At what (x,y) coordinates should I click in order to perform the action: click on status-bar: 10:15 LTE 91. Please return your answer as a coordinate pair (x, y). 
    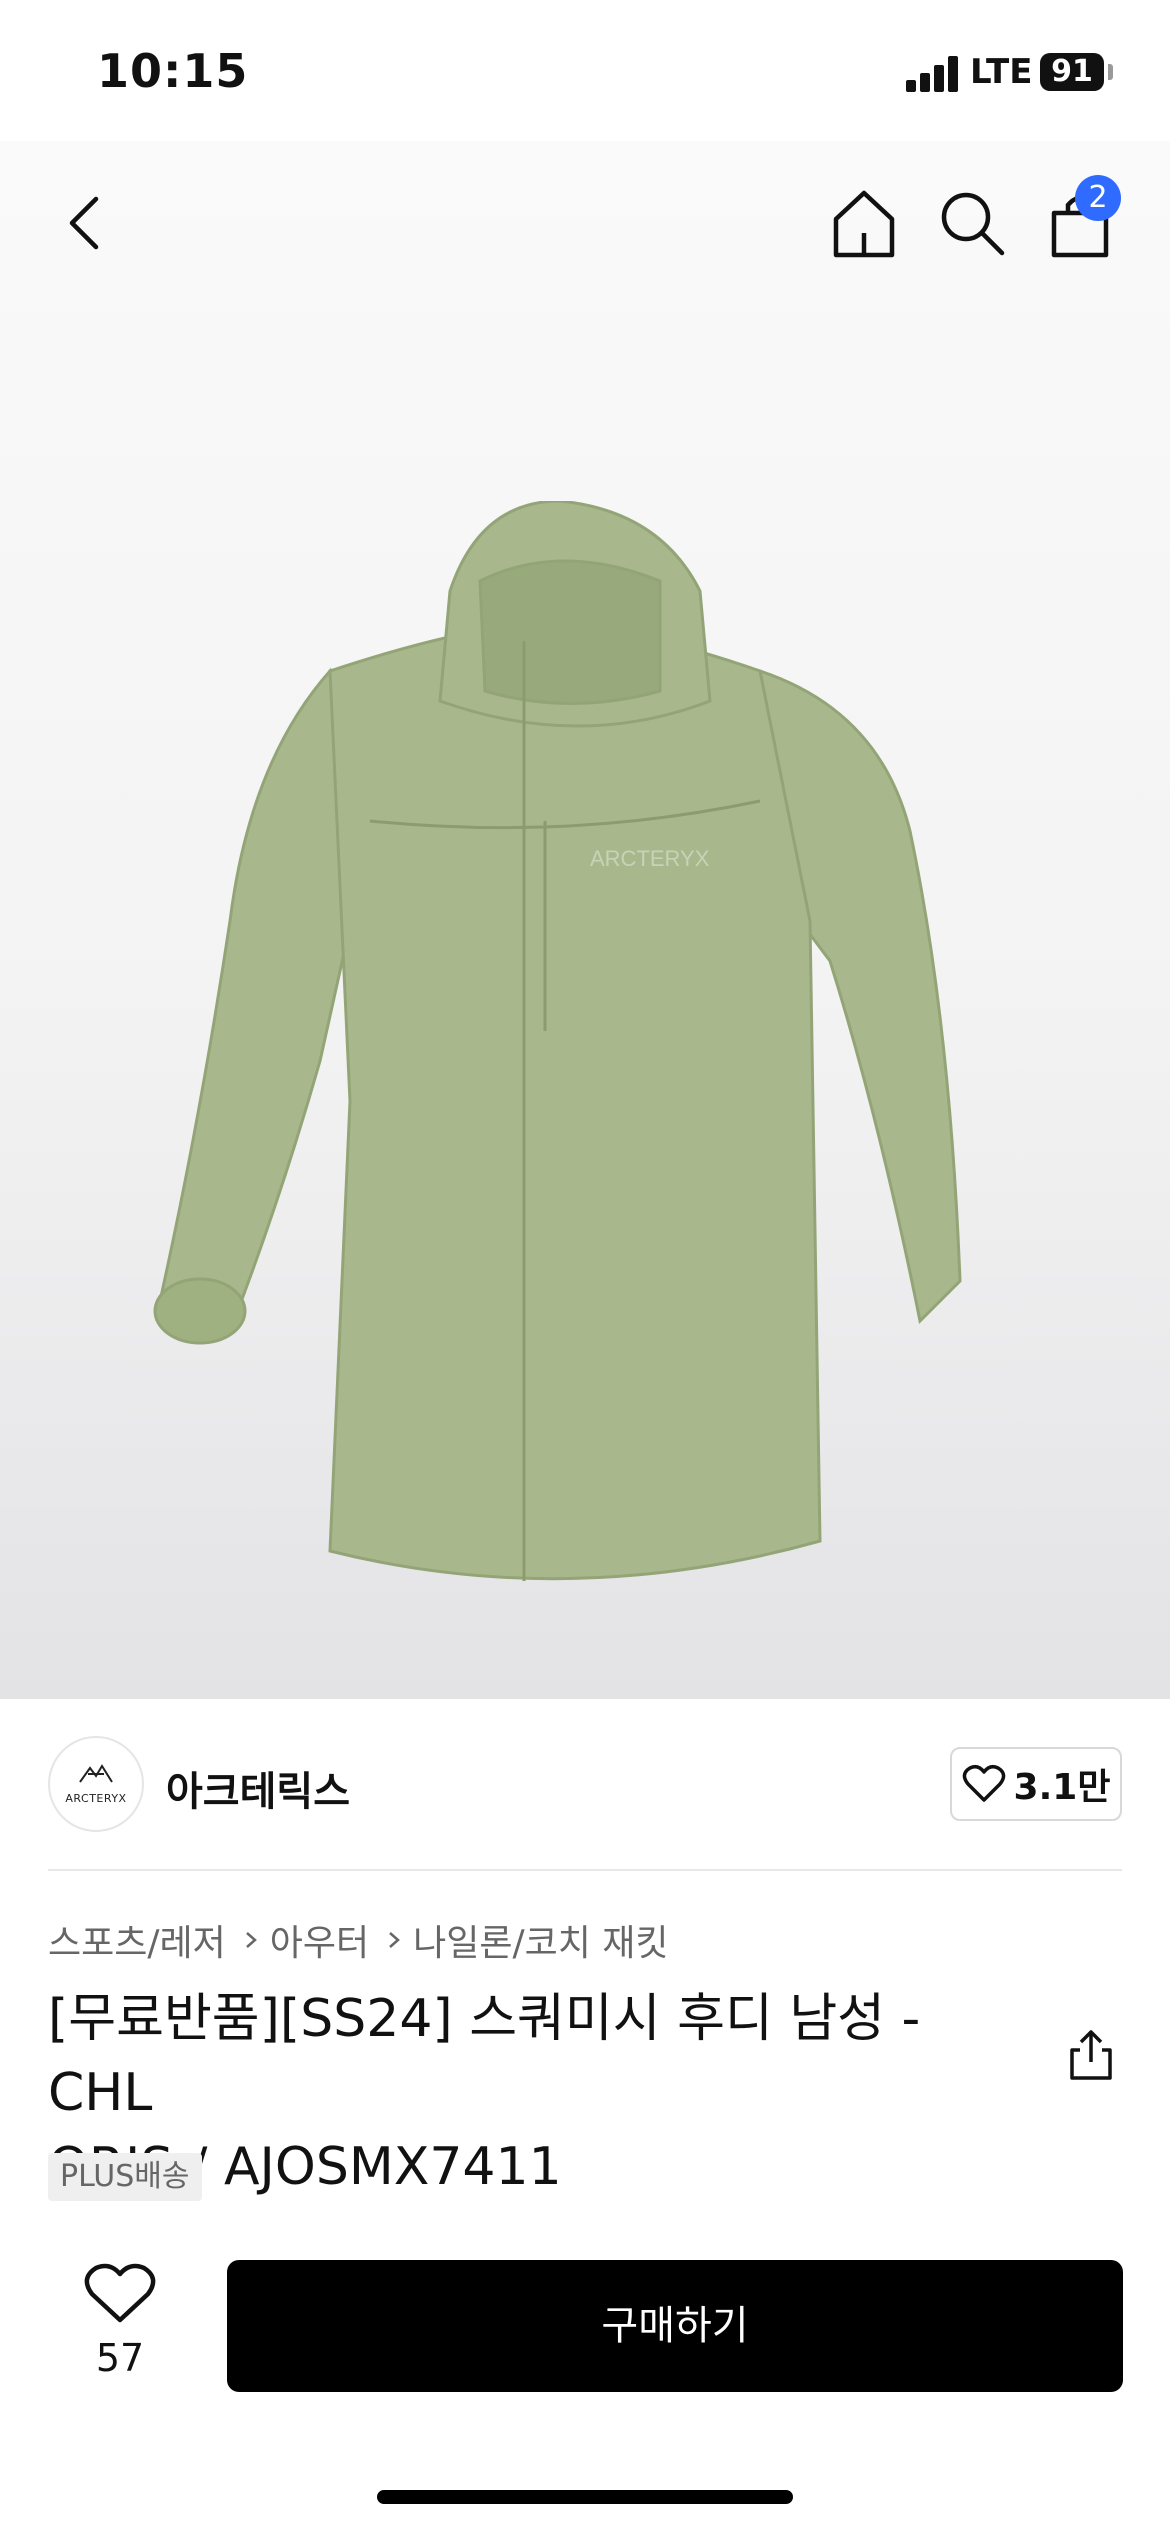
    Looking at the image, I should click on (585, 70).